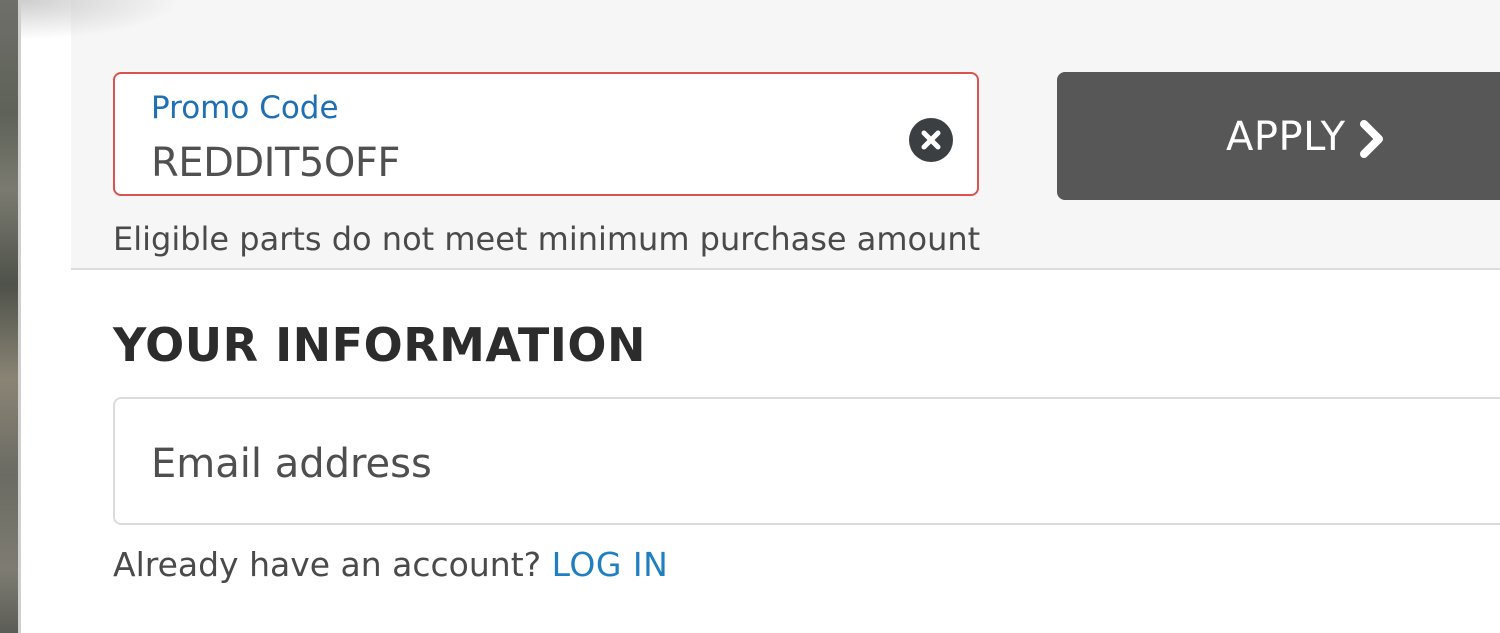  What do you see at coordinates (1371, 139) in the screenshot?
I see `chevron-right-icon` at bounding box center [1371, 139].